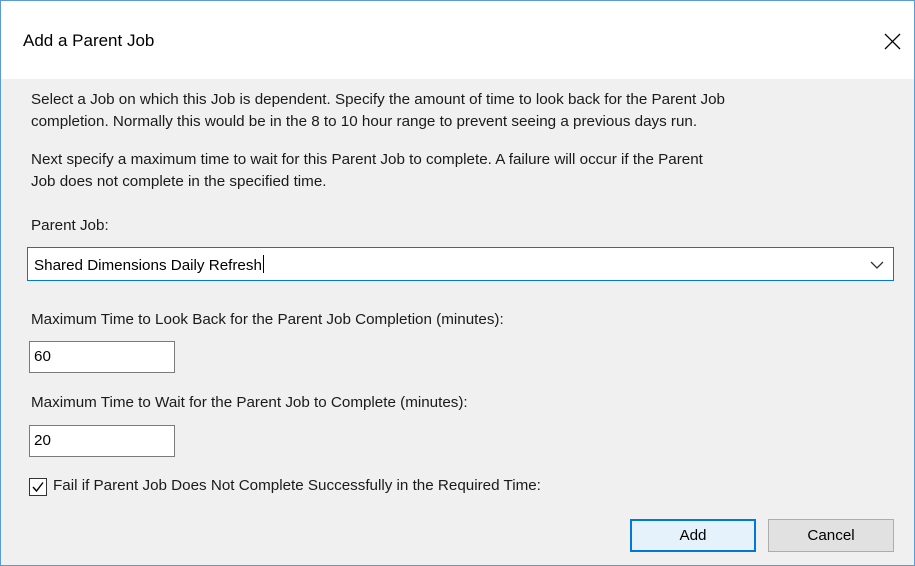  I want to click on parent-job-value: Shared Dimensions Daily Refresh, so click(149, 264).